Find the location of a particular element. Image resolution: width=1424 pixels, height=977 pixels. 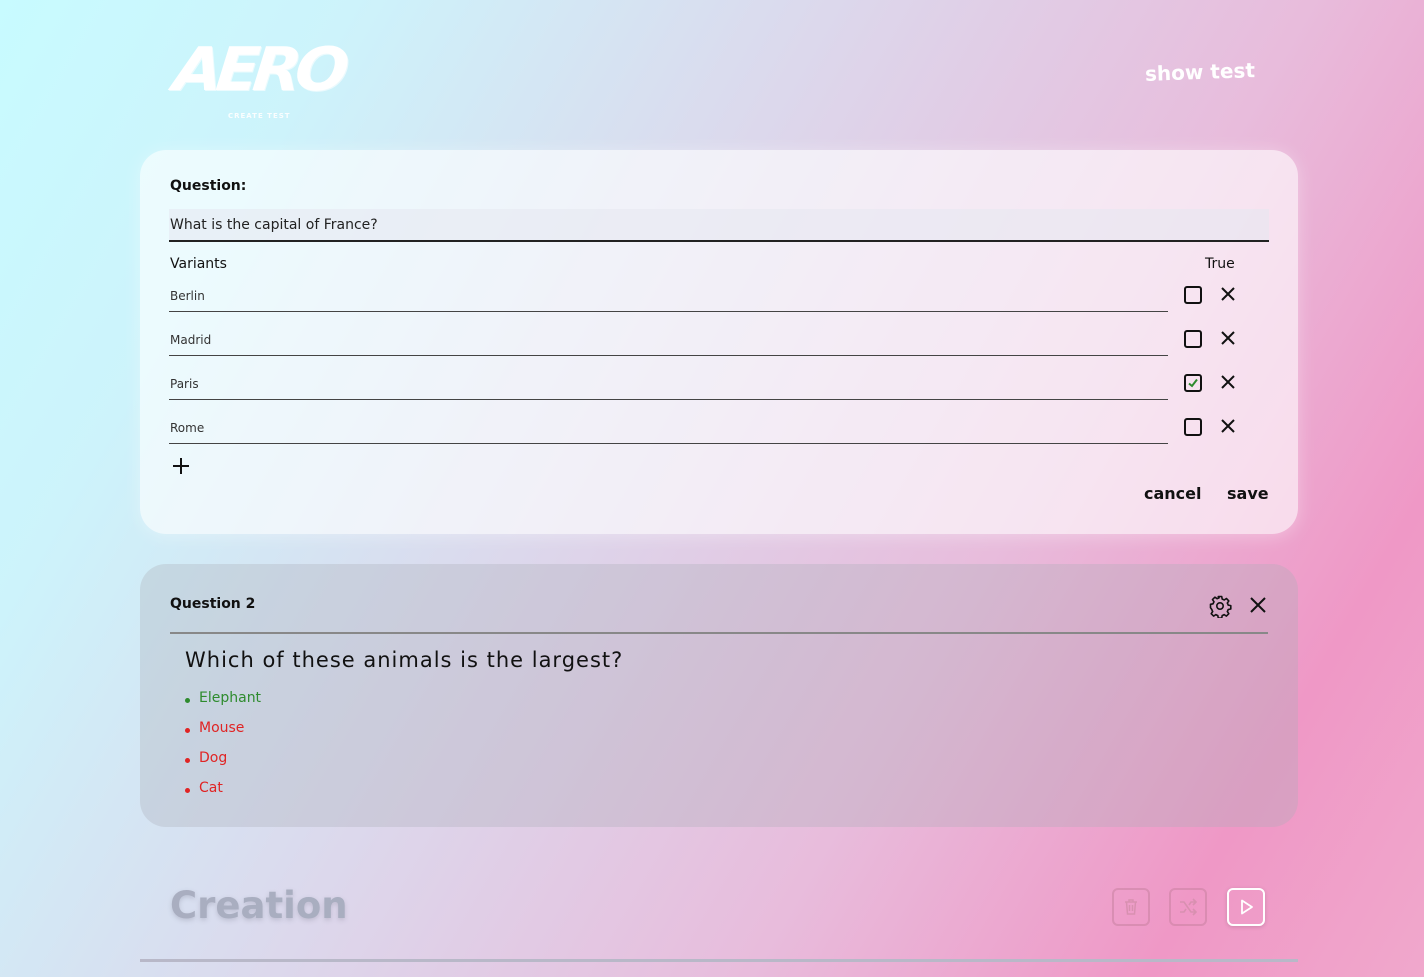

plus-icon is located at coordinates (181, 466).